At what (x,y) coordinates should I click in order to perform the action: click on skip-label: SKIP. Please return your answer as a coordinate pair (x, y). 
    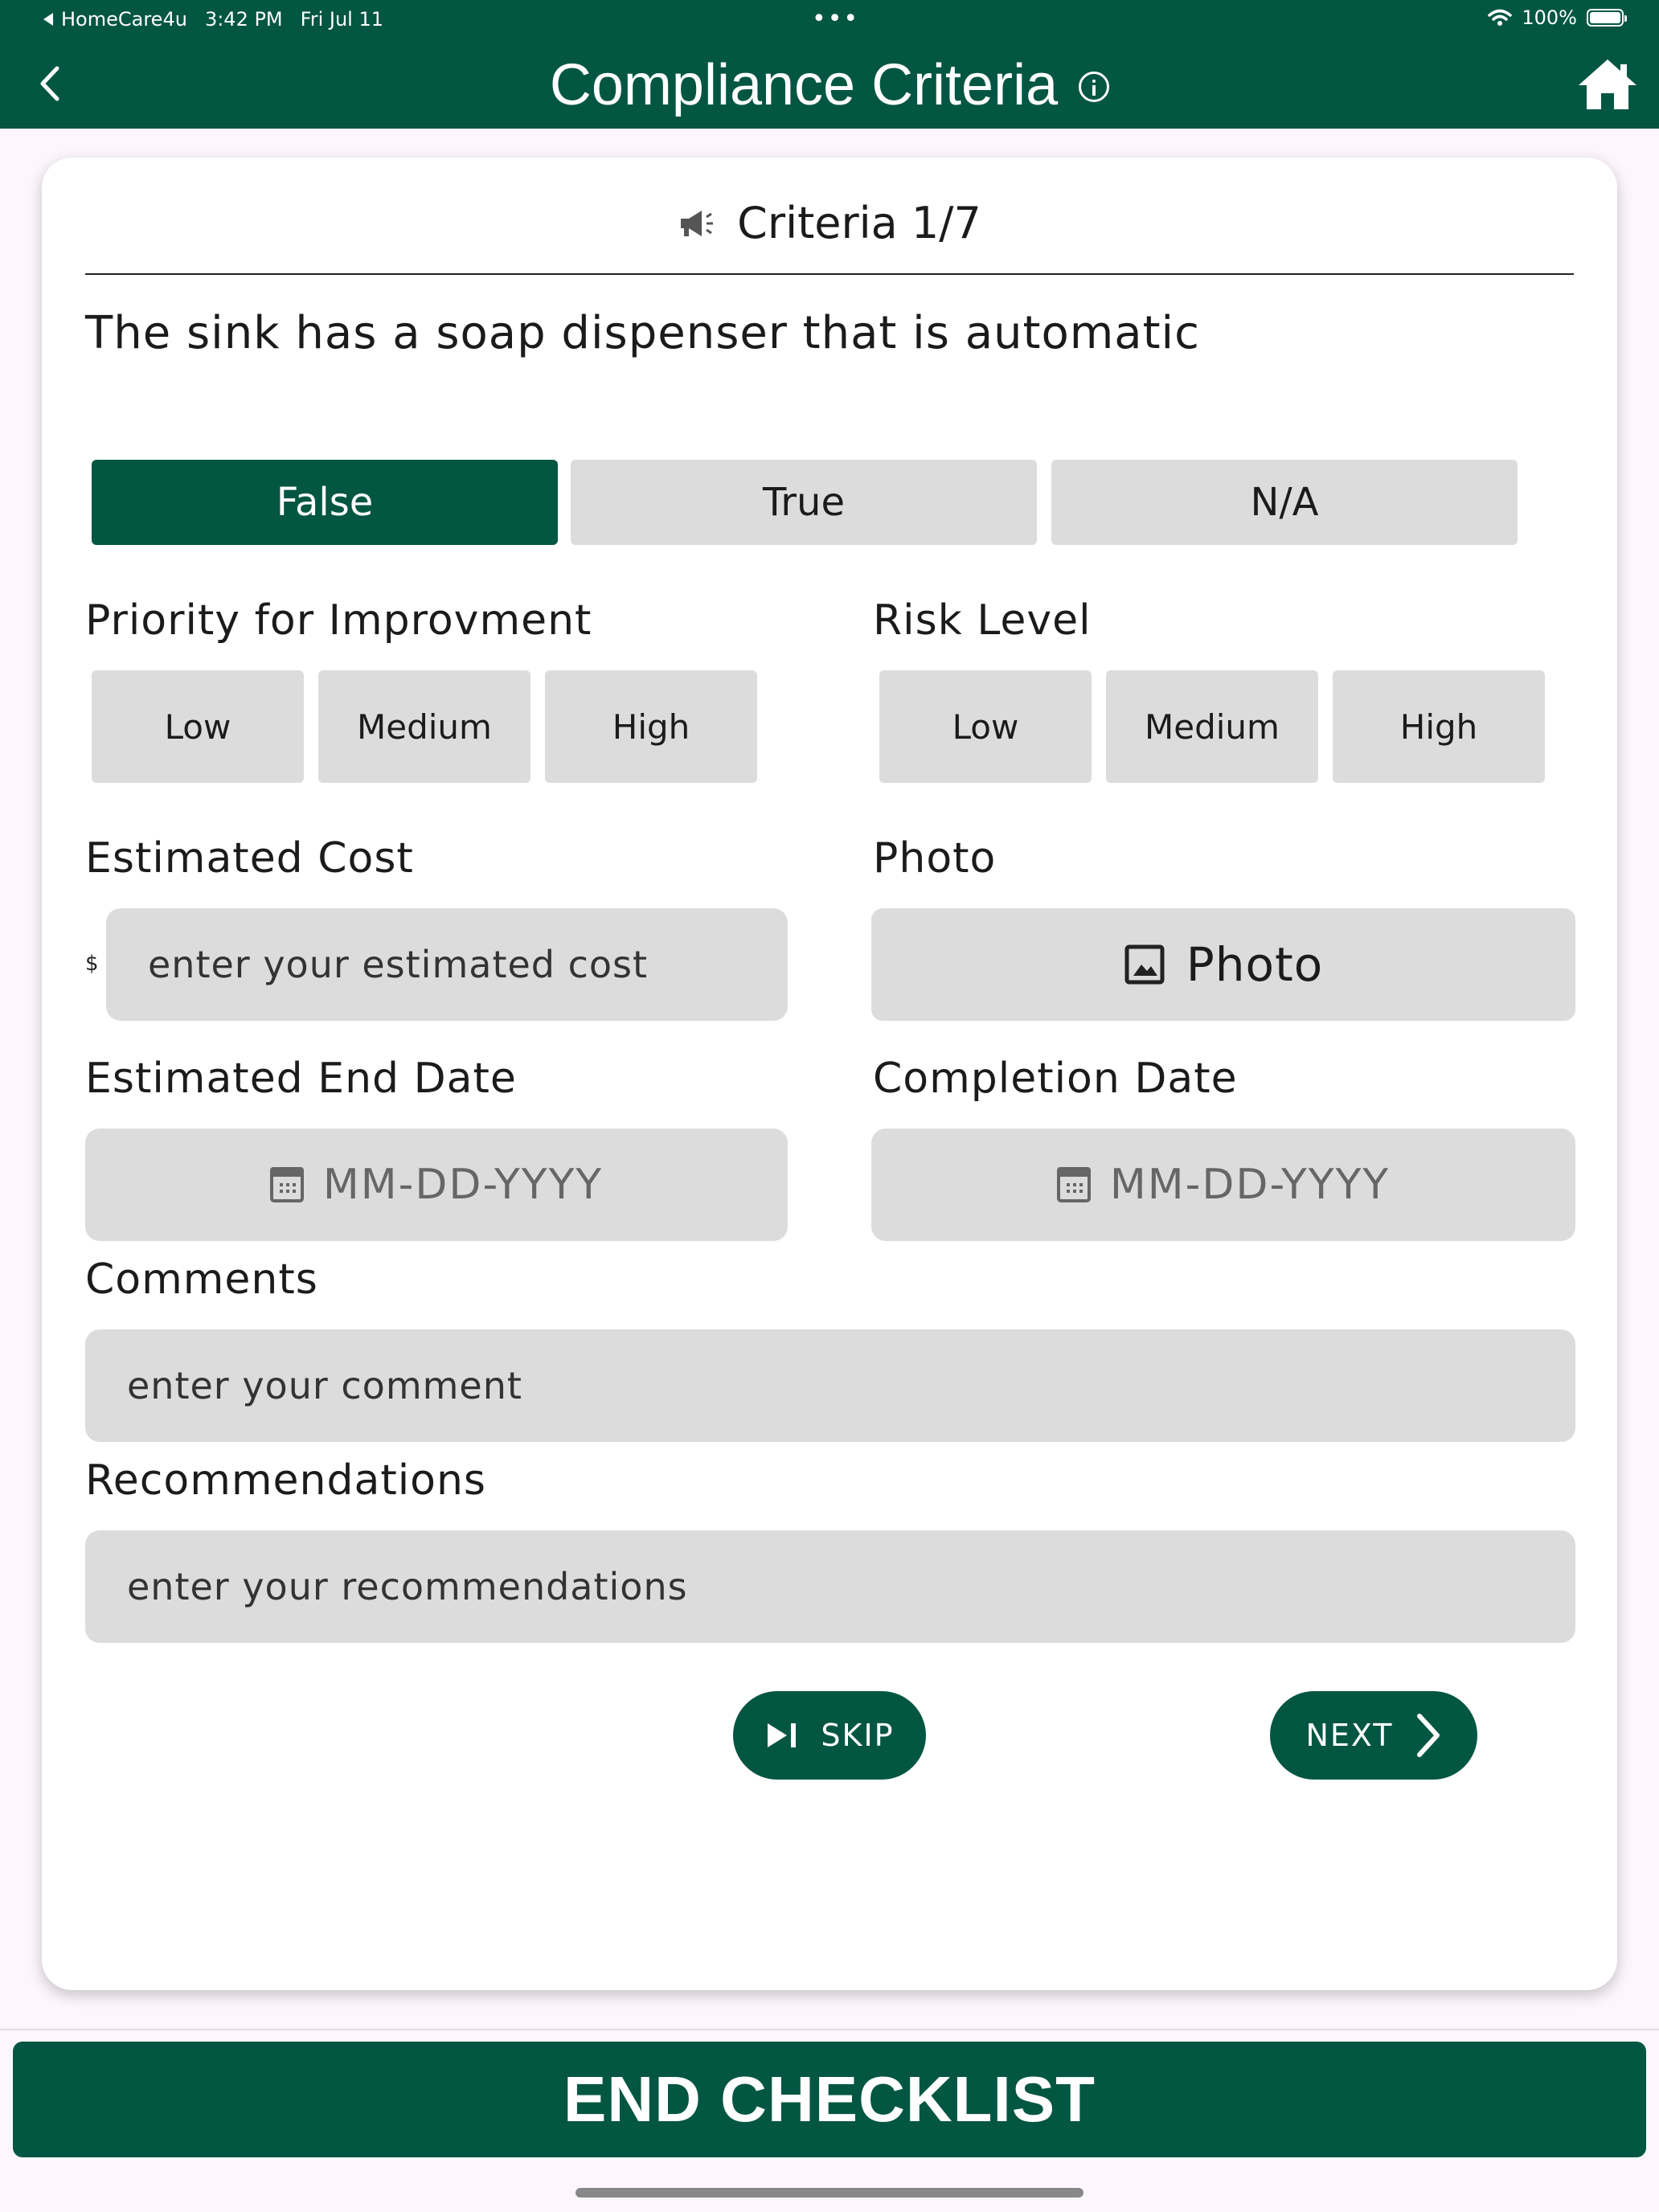
    Looking at the image, I should click on (858, 1735).